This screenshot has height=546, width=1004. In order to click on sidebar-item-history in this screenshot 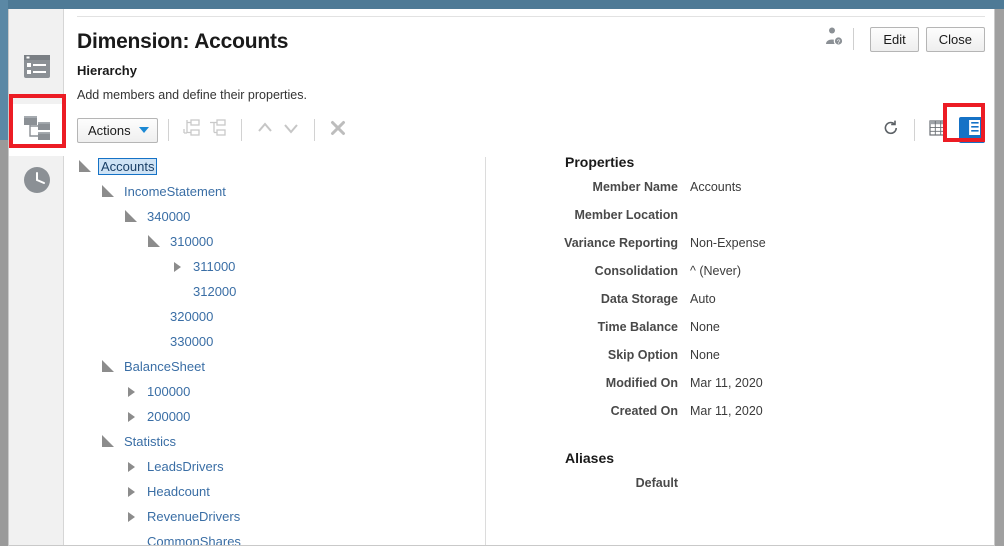, I will do `click(36, 182)`.